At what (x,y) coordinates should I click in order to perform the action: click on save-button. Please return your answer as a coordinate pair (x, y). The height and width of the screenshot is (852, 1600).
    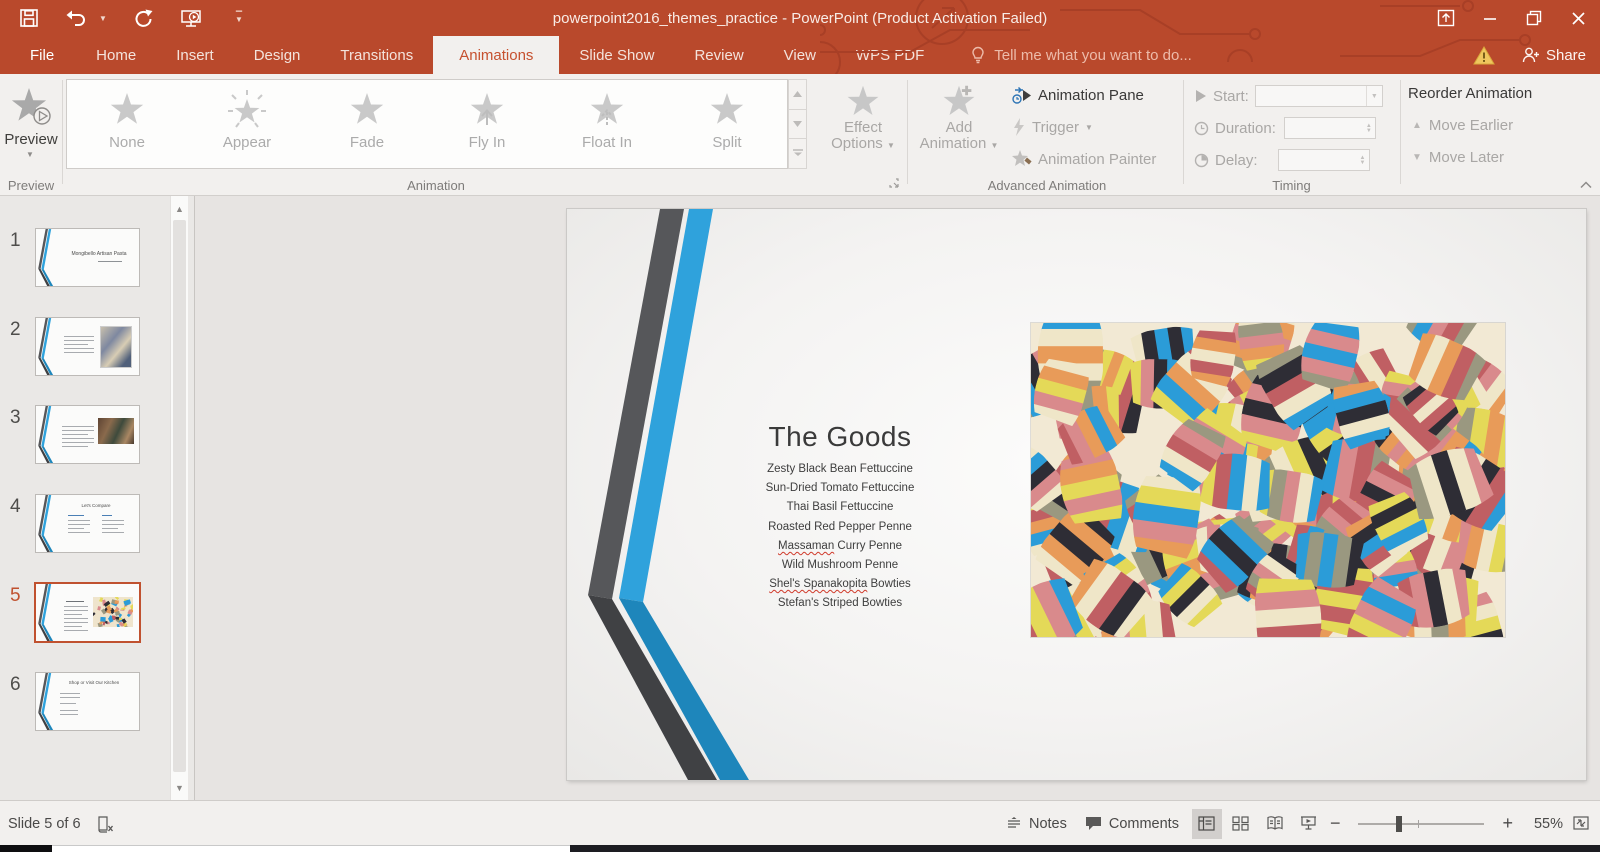
    Looking at the image, I should click on (29, 18).